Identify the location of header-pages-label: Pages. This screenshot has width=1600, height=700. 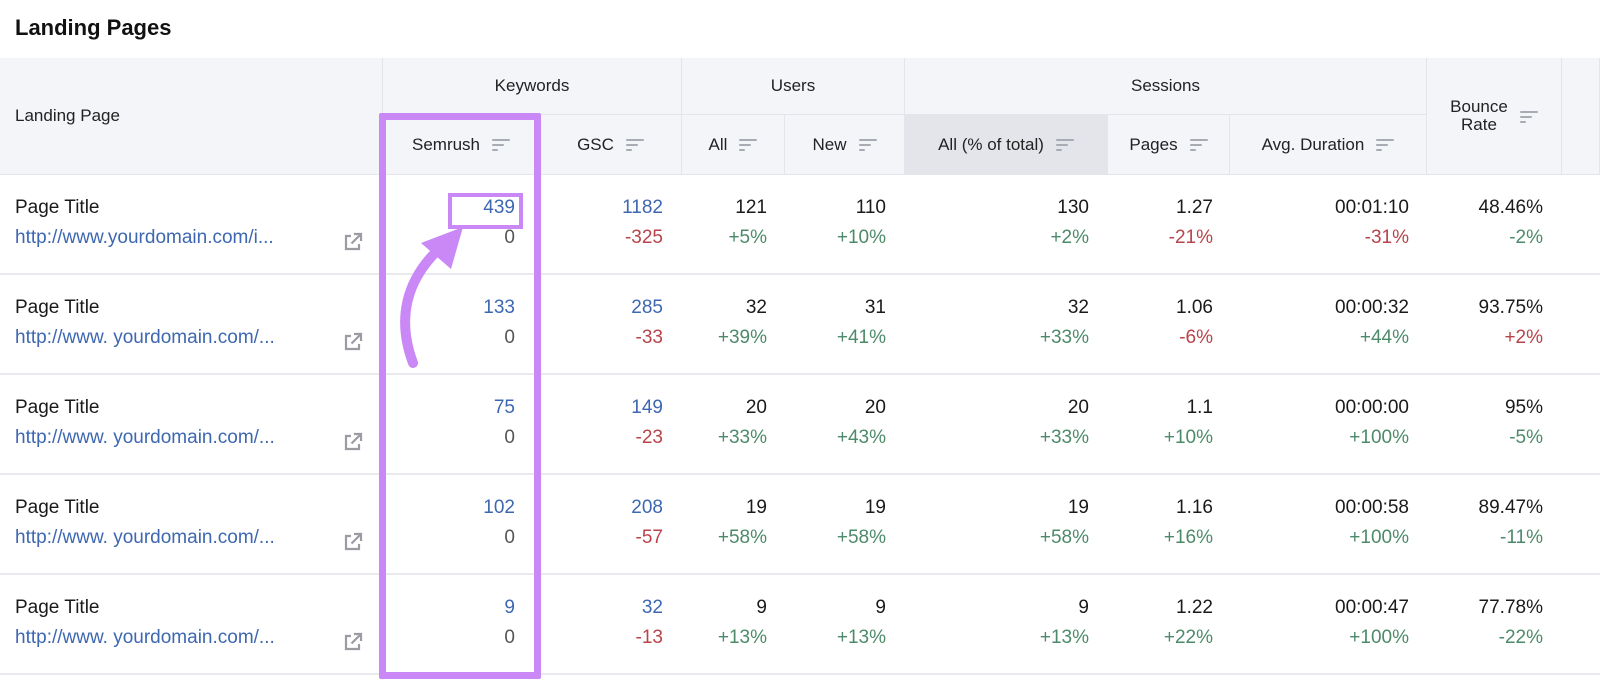
(1153, 144).